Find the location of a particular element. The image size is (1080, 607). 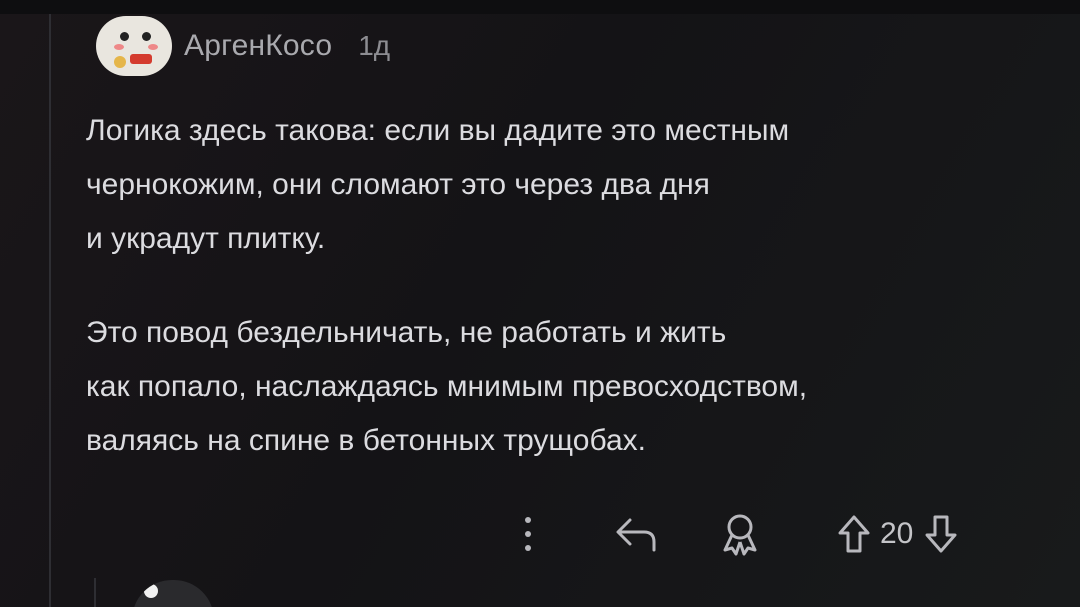

comment-actions: 20 is located at coordinates (735, 534).